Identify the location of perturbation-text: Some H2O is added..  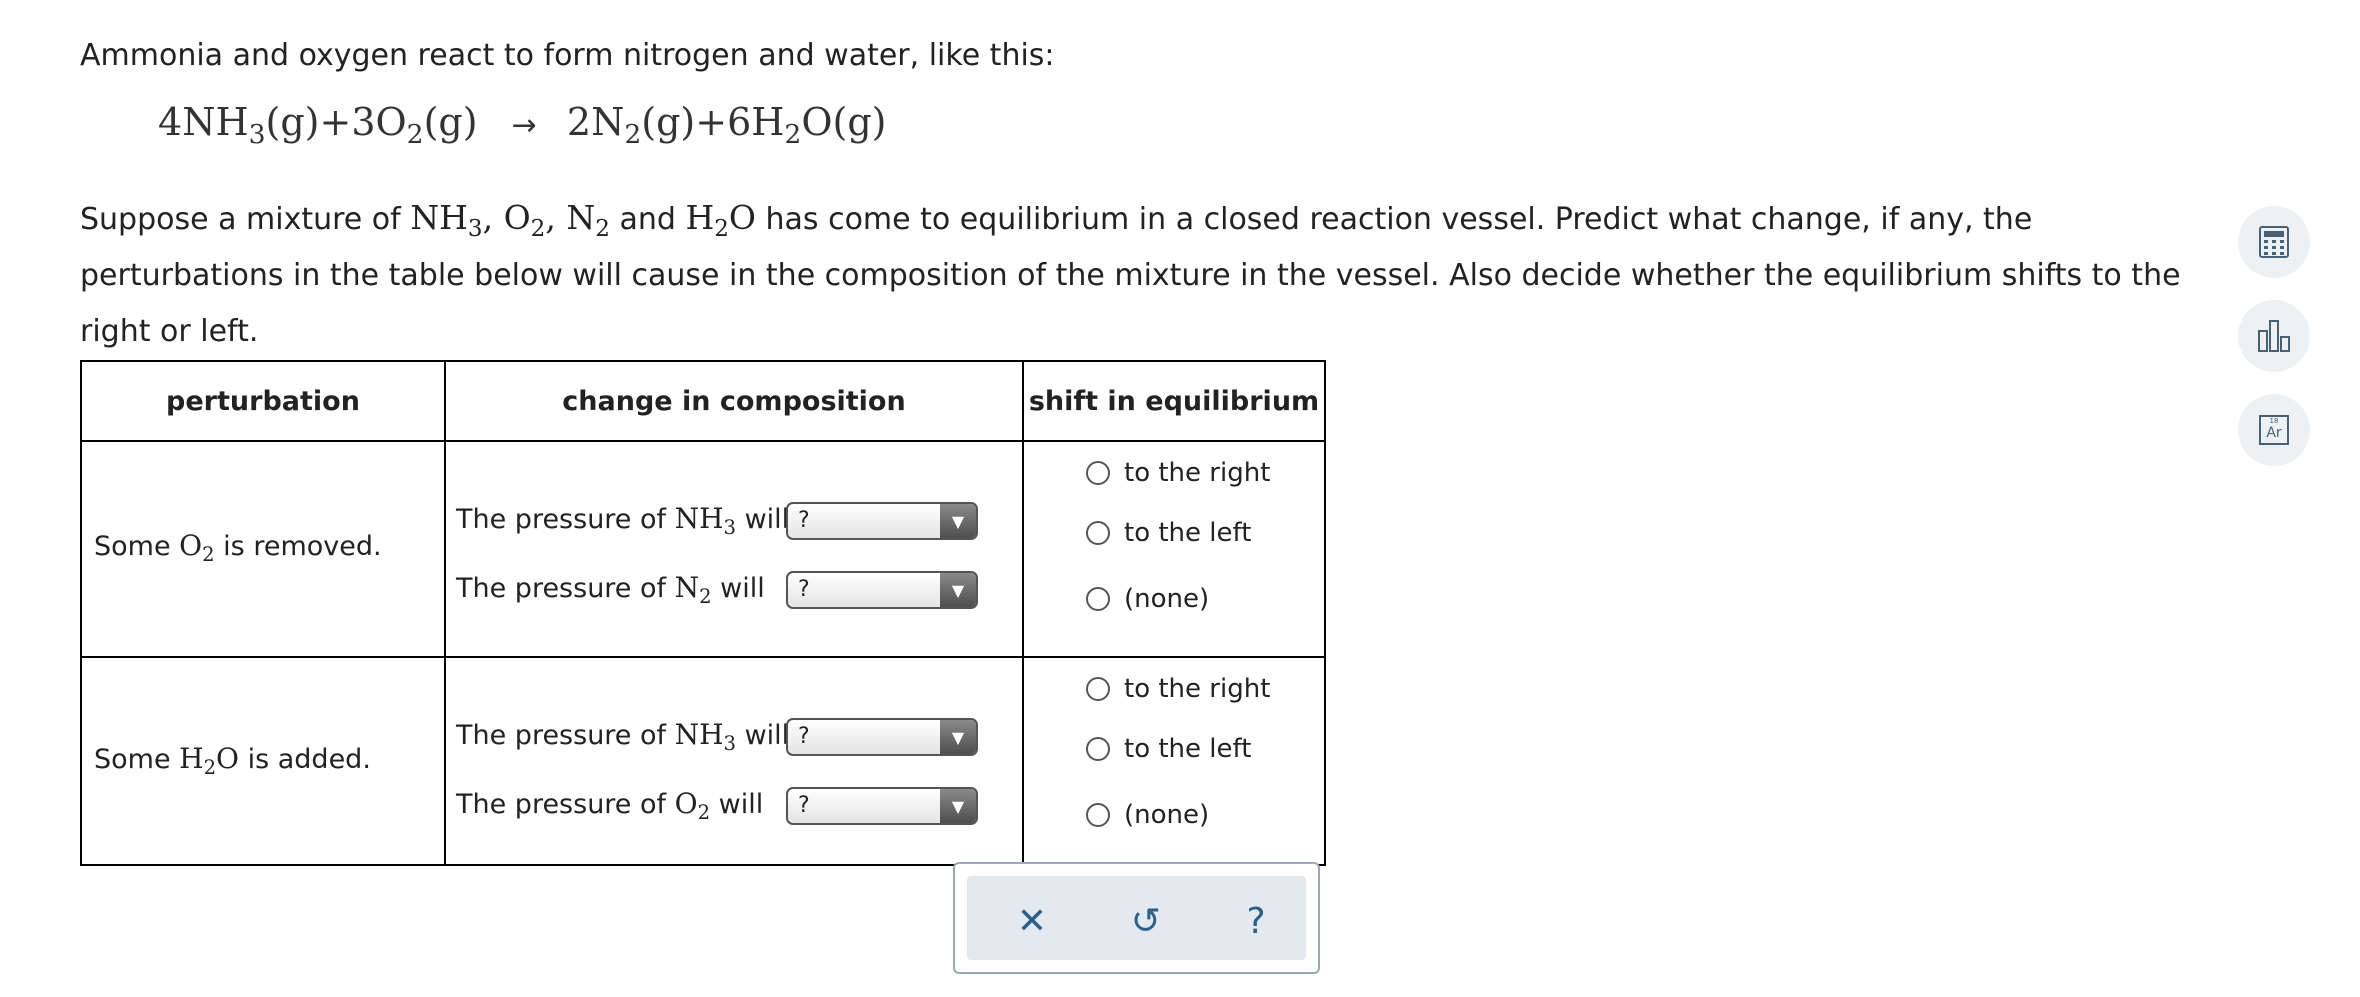
(232, 760).